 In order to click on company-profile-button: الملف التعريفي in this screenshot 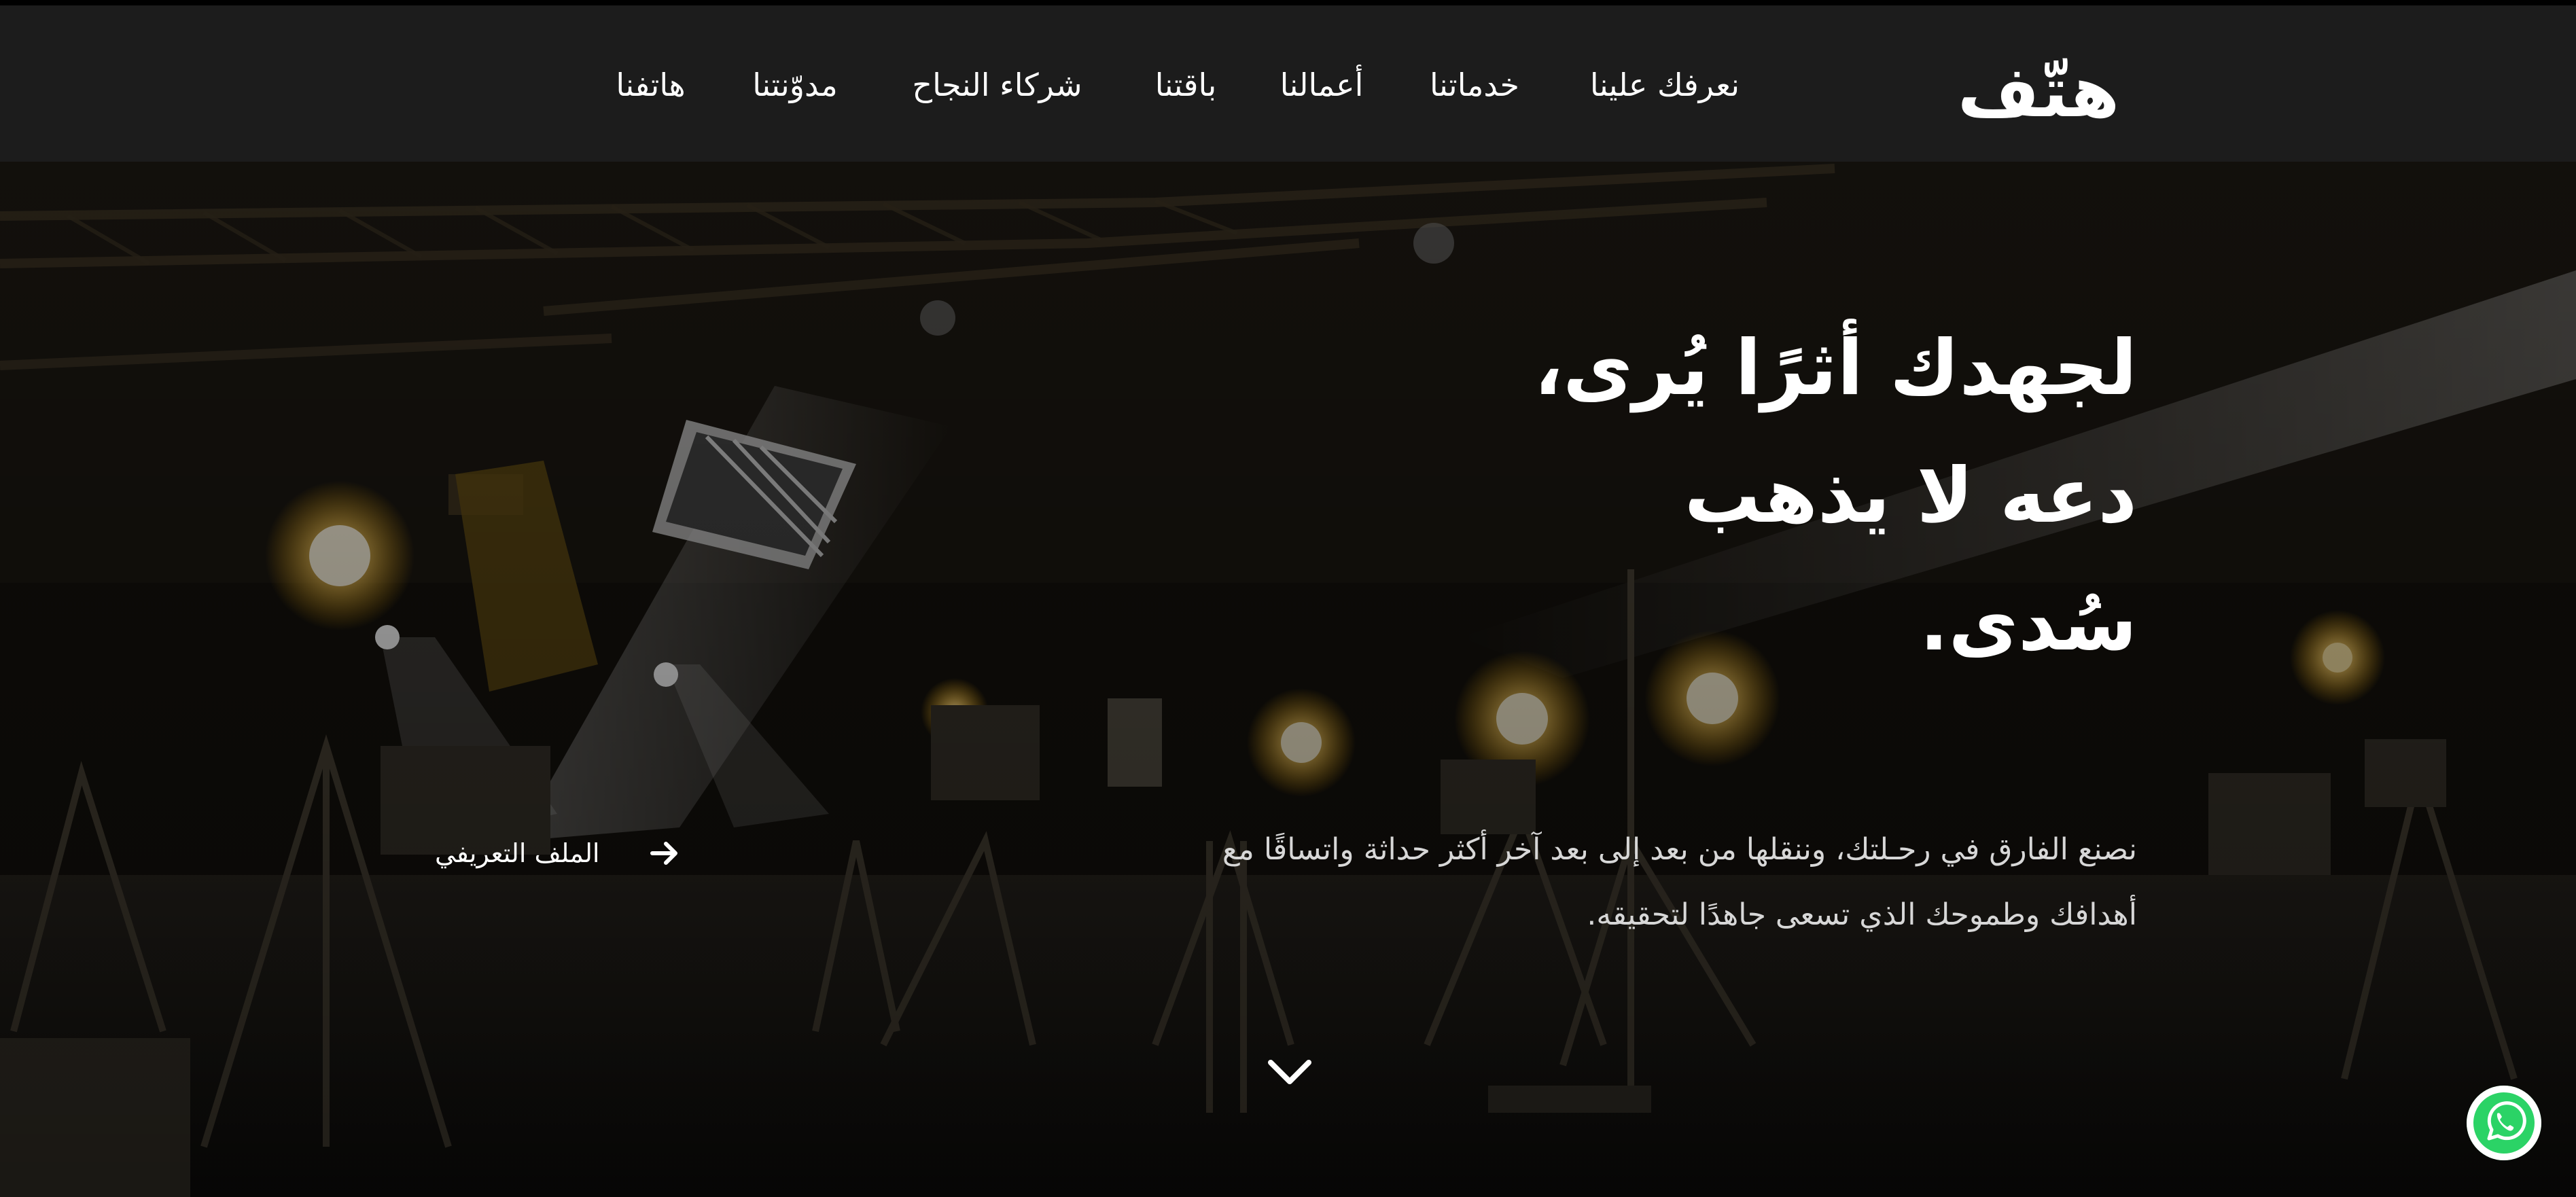, I will do `click(577, 853)`.